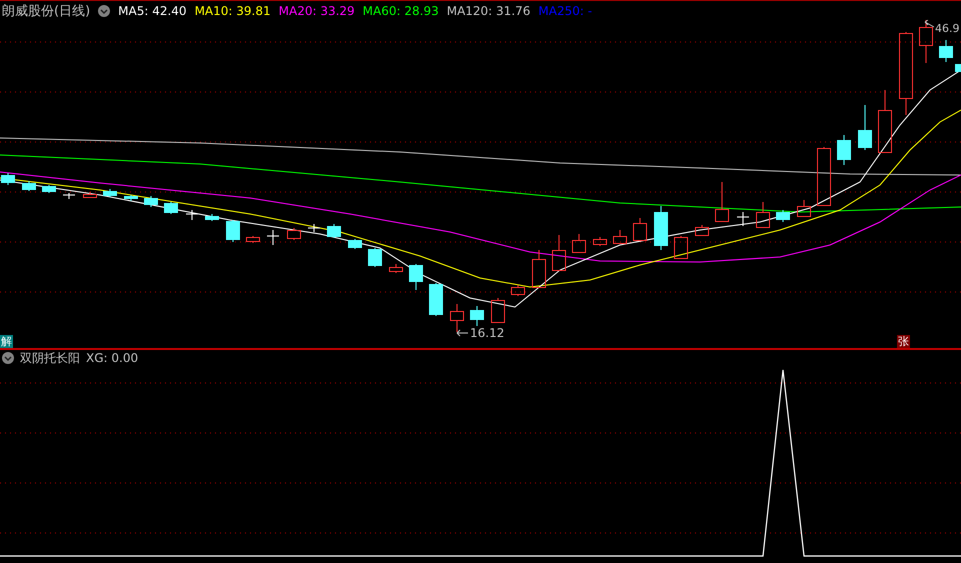 This screenshot has height=563, width=961. What do you see at coordinates (487, 333) in the screenshot?
I see `price-label: 16.12` at bounding box center [487, 333].